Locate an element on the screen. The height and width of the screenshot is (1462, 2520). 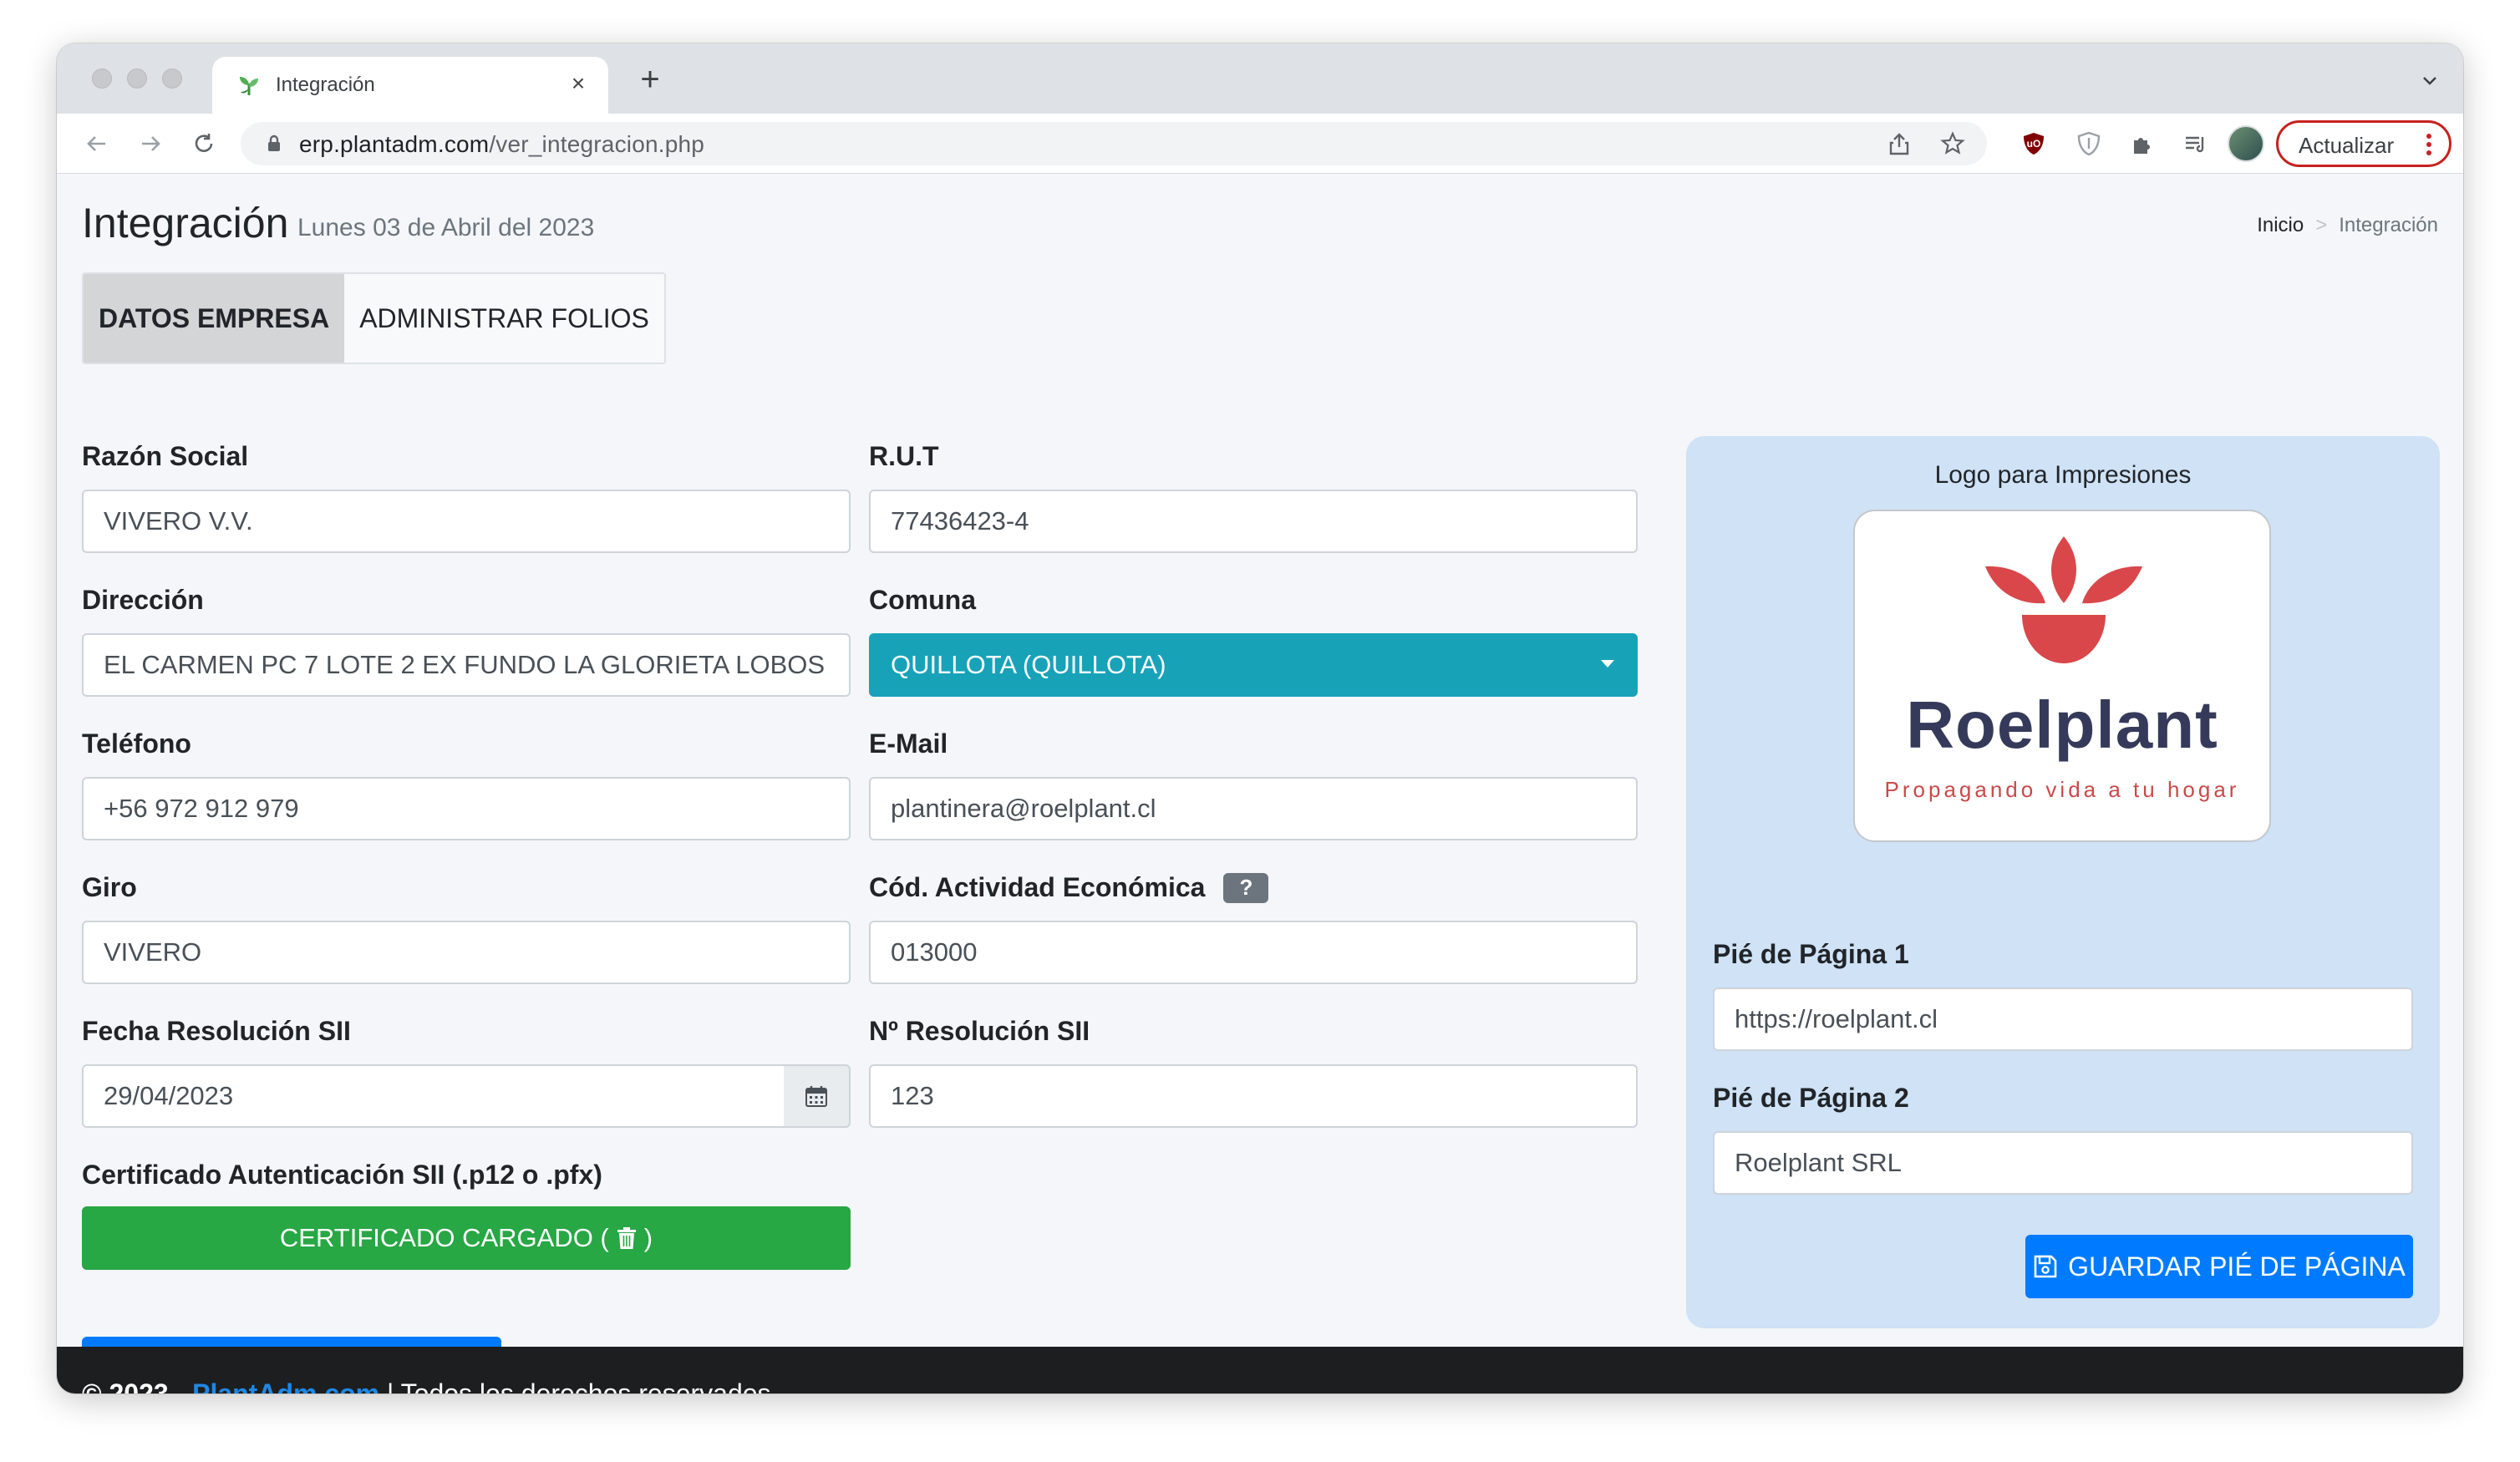
certificado-button-prefix: CERTIFICADO CARGADO ( is located at coordinates (444, 1237).